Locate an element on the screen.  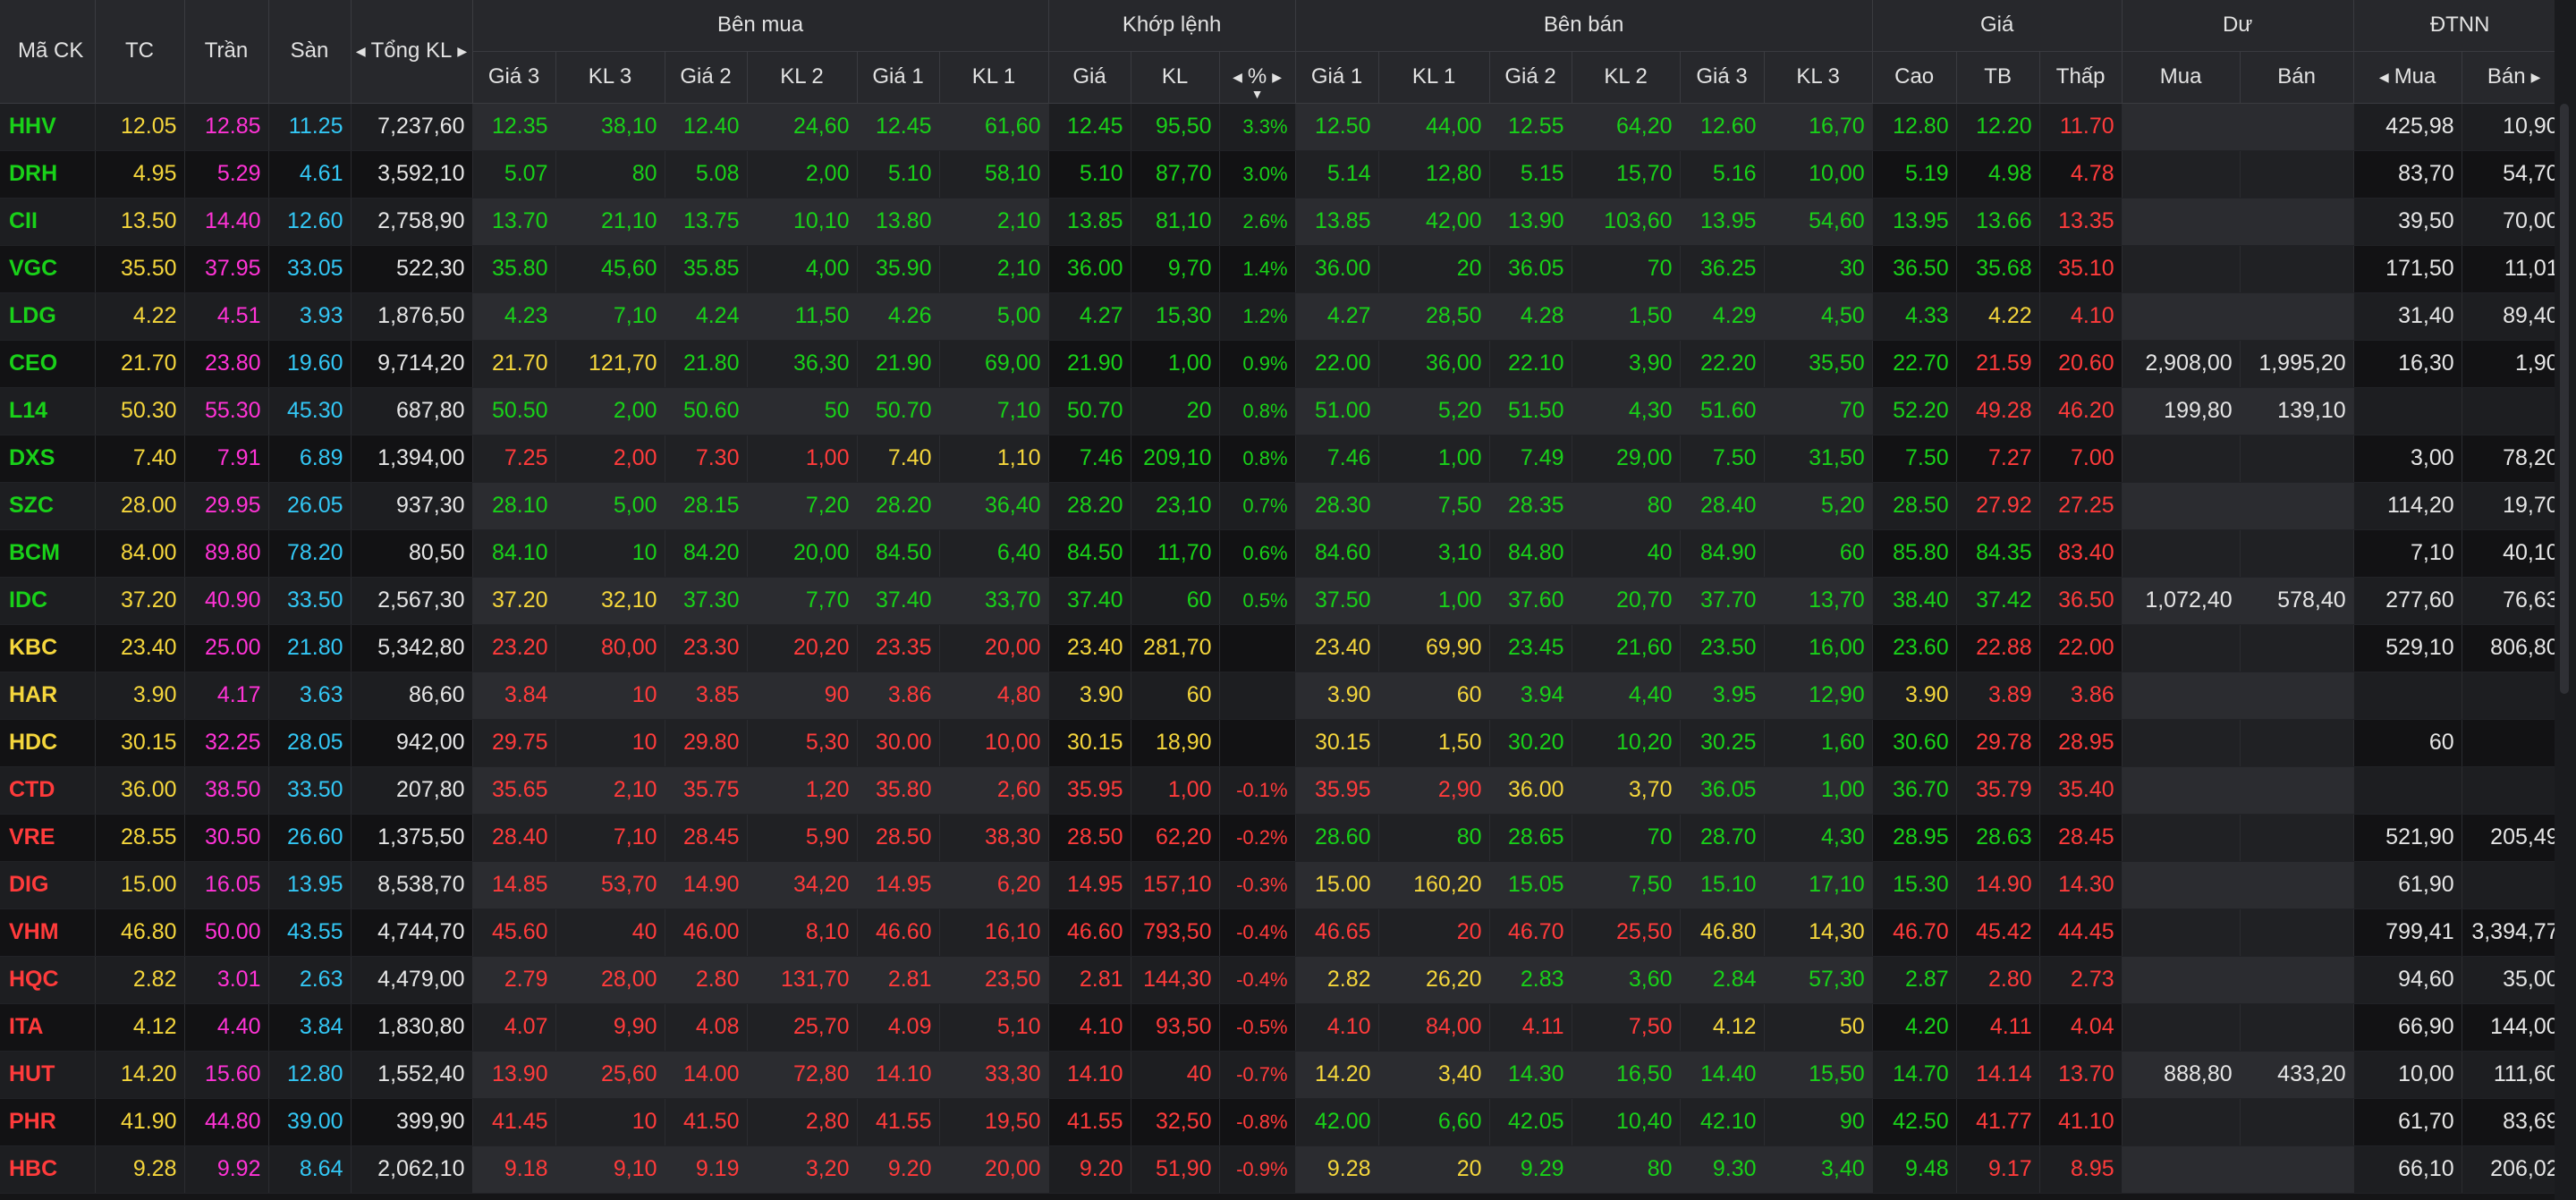
cell-symbol: LDG is located at coordinates (48, 317).